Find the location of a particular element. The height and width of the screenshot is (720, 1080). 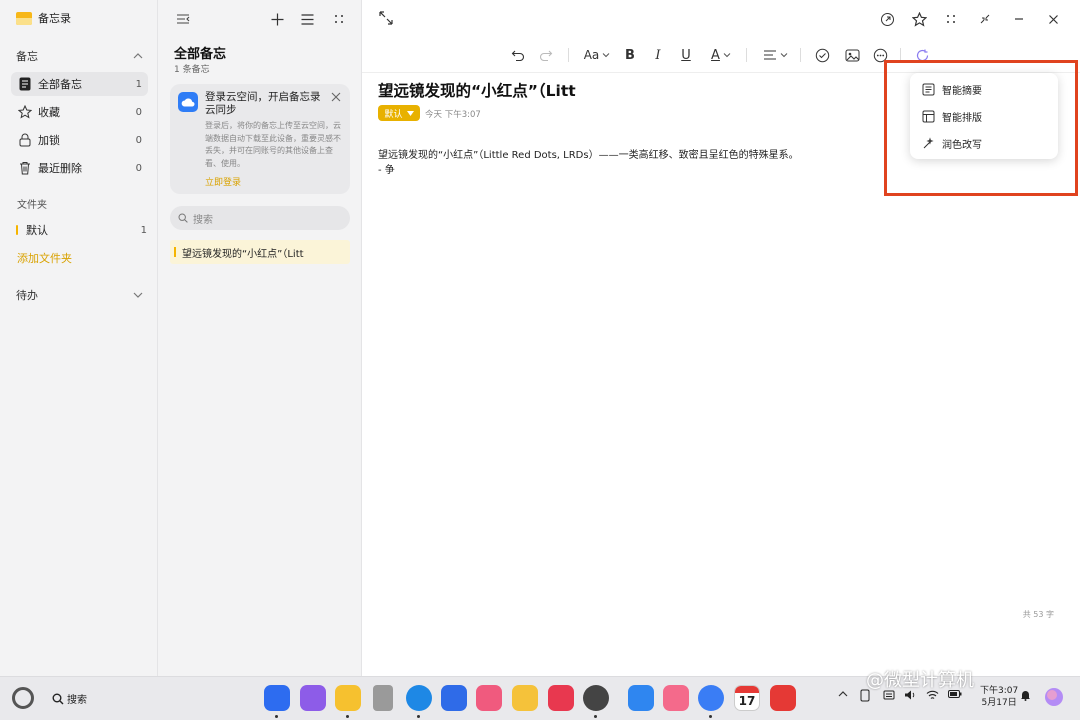

dock-app-mail-icon is located at coordinates (454, 698).